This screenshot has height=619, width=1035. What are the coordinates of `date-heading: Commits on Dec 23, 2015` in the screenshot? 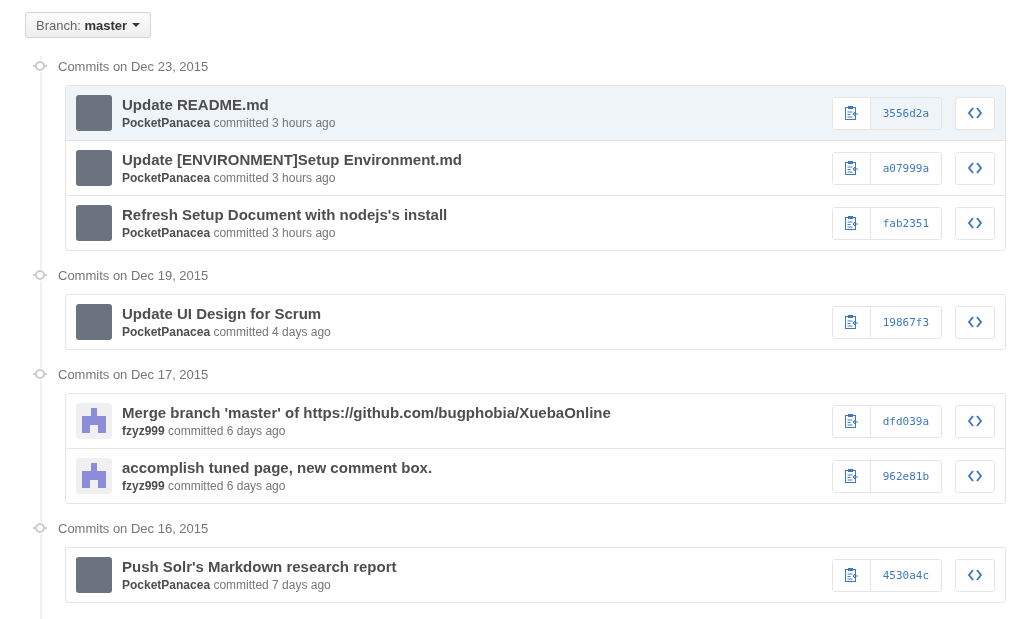 It's located at (133, 66).